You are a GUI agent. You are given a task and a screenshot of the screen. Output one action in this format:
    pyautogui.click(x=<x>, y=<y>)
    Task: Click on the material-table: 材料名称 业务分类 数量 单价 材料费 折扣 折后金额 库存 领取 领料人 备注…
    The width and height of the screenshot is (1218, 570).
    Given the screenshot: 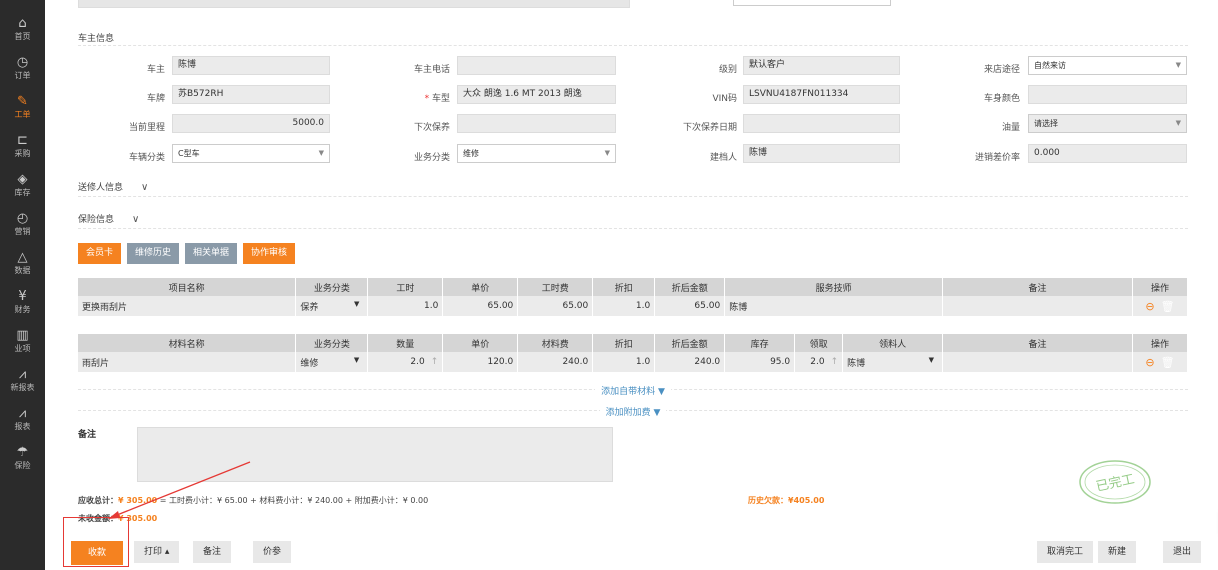 What is the action you would take?
    pyautogui.click(x=633, y=353)
    